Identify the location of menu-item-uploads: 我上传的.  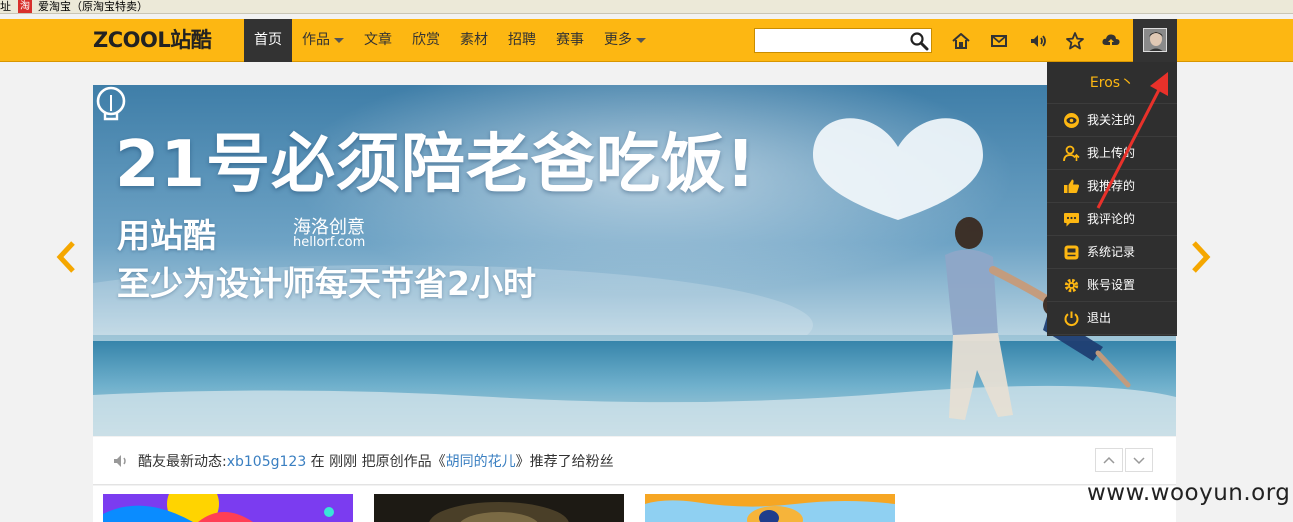
(1112, 153).